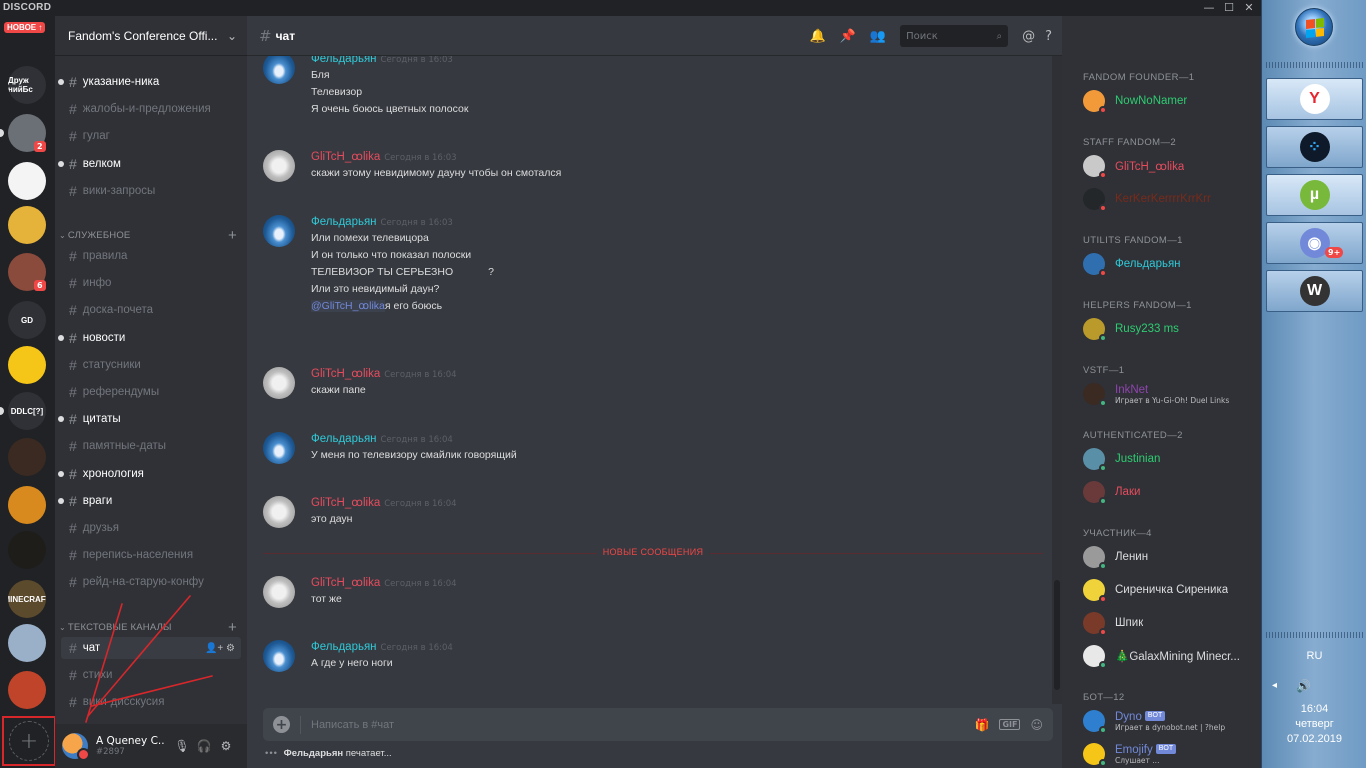  I want to click on category-header: ⌄ ТЕКСТОВЫЕ КАНАЛЫ +, so click(150, 627).